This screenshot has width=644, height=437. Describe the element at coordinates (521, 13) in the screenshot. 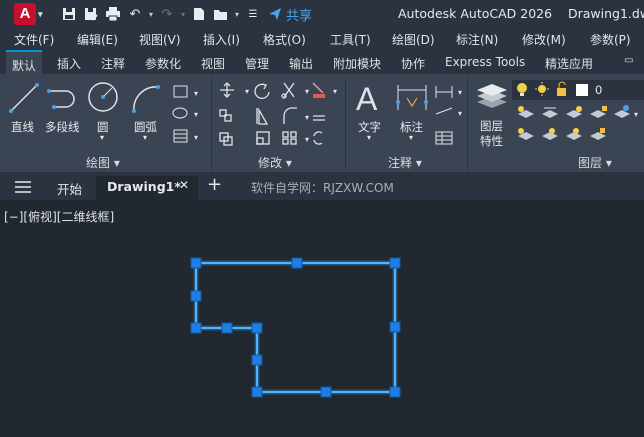

I see `window-title: Autodesk AutoCAD 2026 Drawing1.dwg` at that location.